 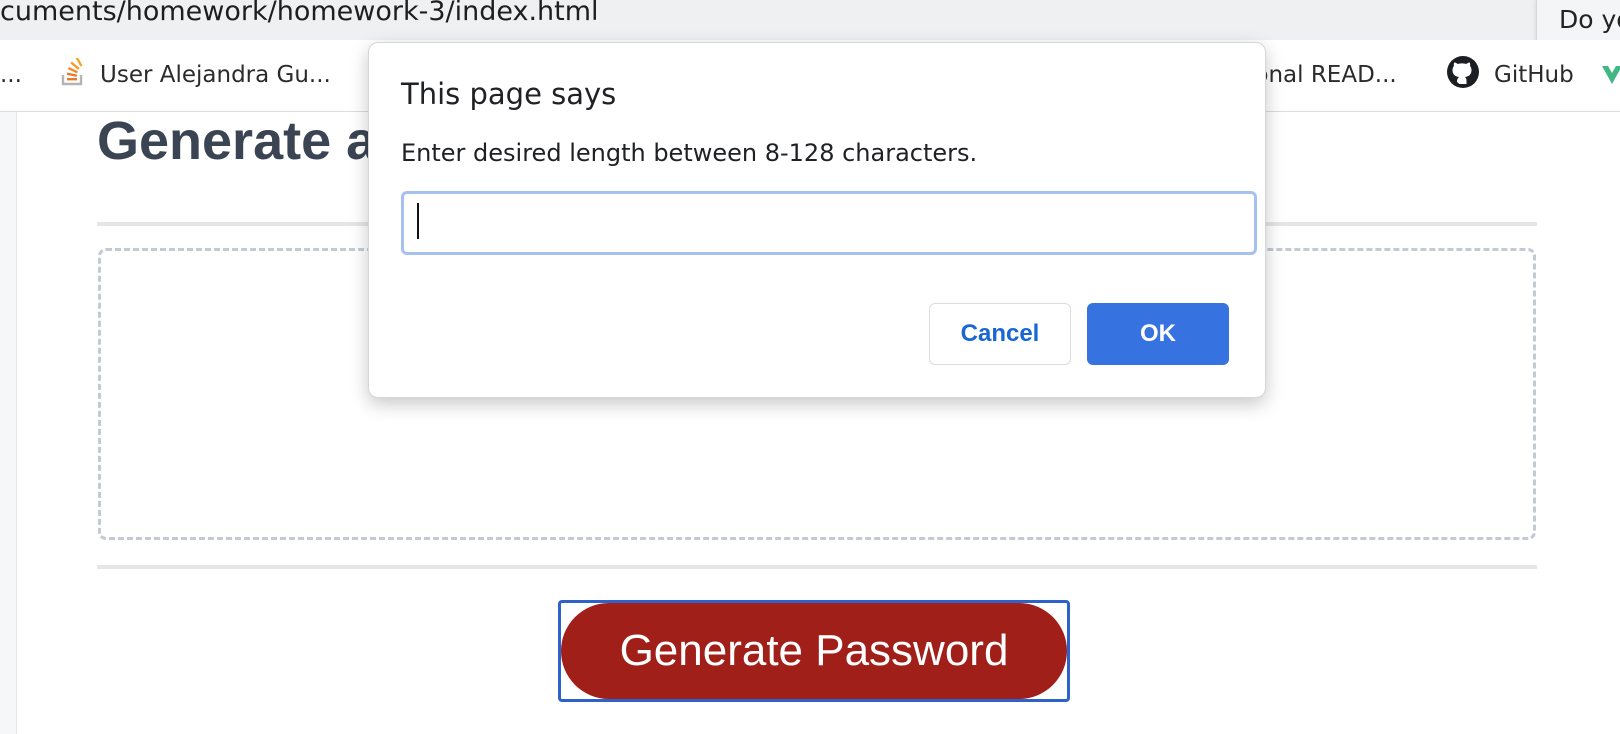 I want to click on page-heading: Generate a, so click(x=237, y=141).